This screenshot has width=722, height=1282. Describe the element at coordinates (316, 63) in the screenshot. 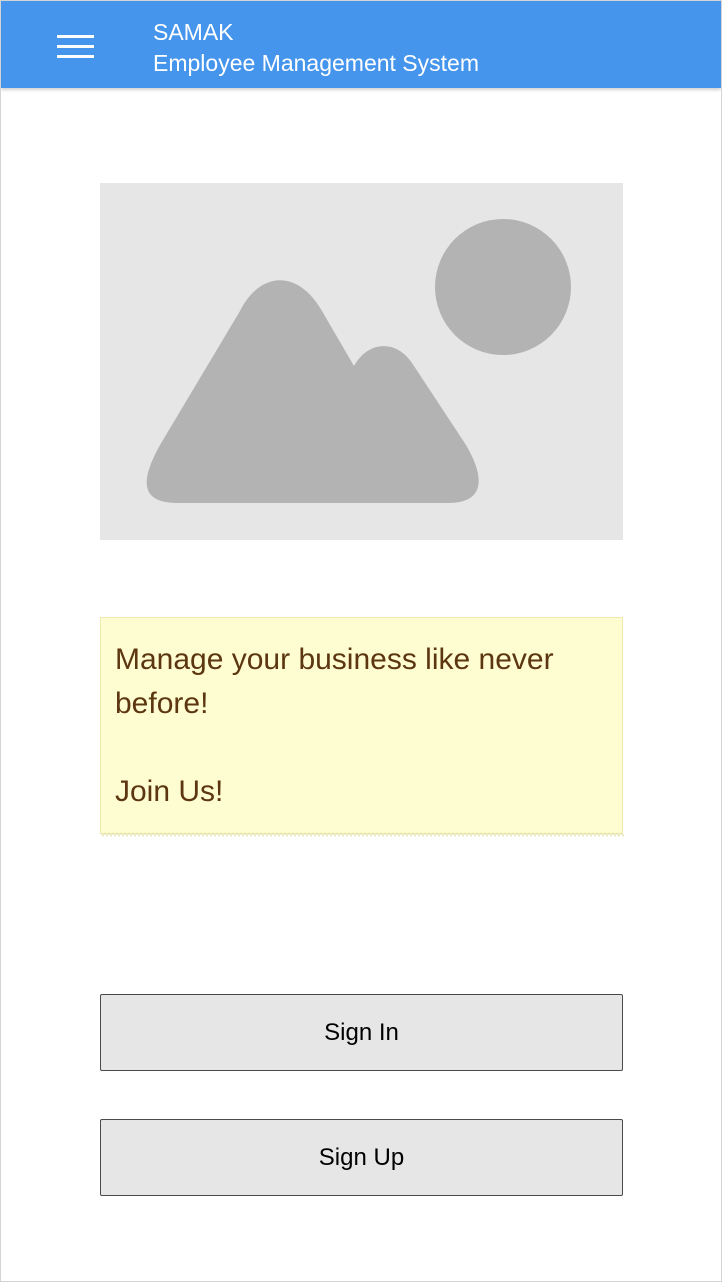

I see `app-subtitle: Employee Management System` at that location.